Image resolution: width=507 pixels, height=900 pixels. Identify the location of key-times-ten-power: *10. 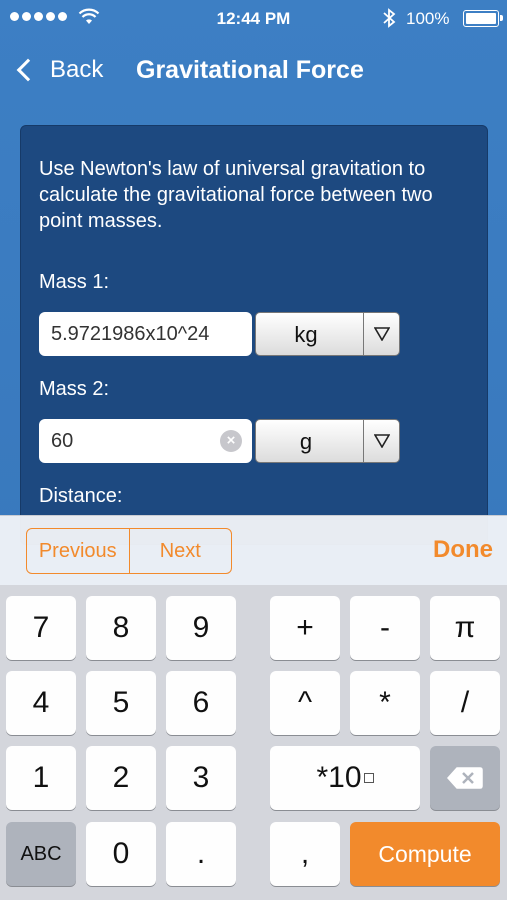
(345, 778).